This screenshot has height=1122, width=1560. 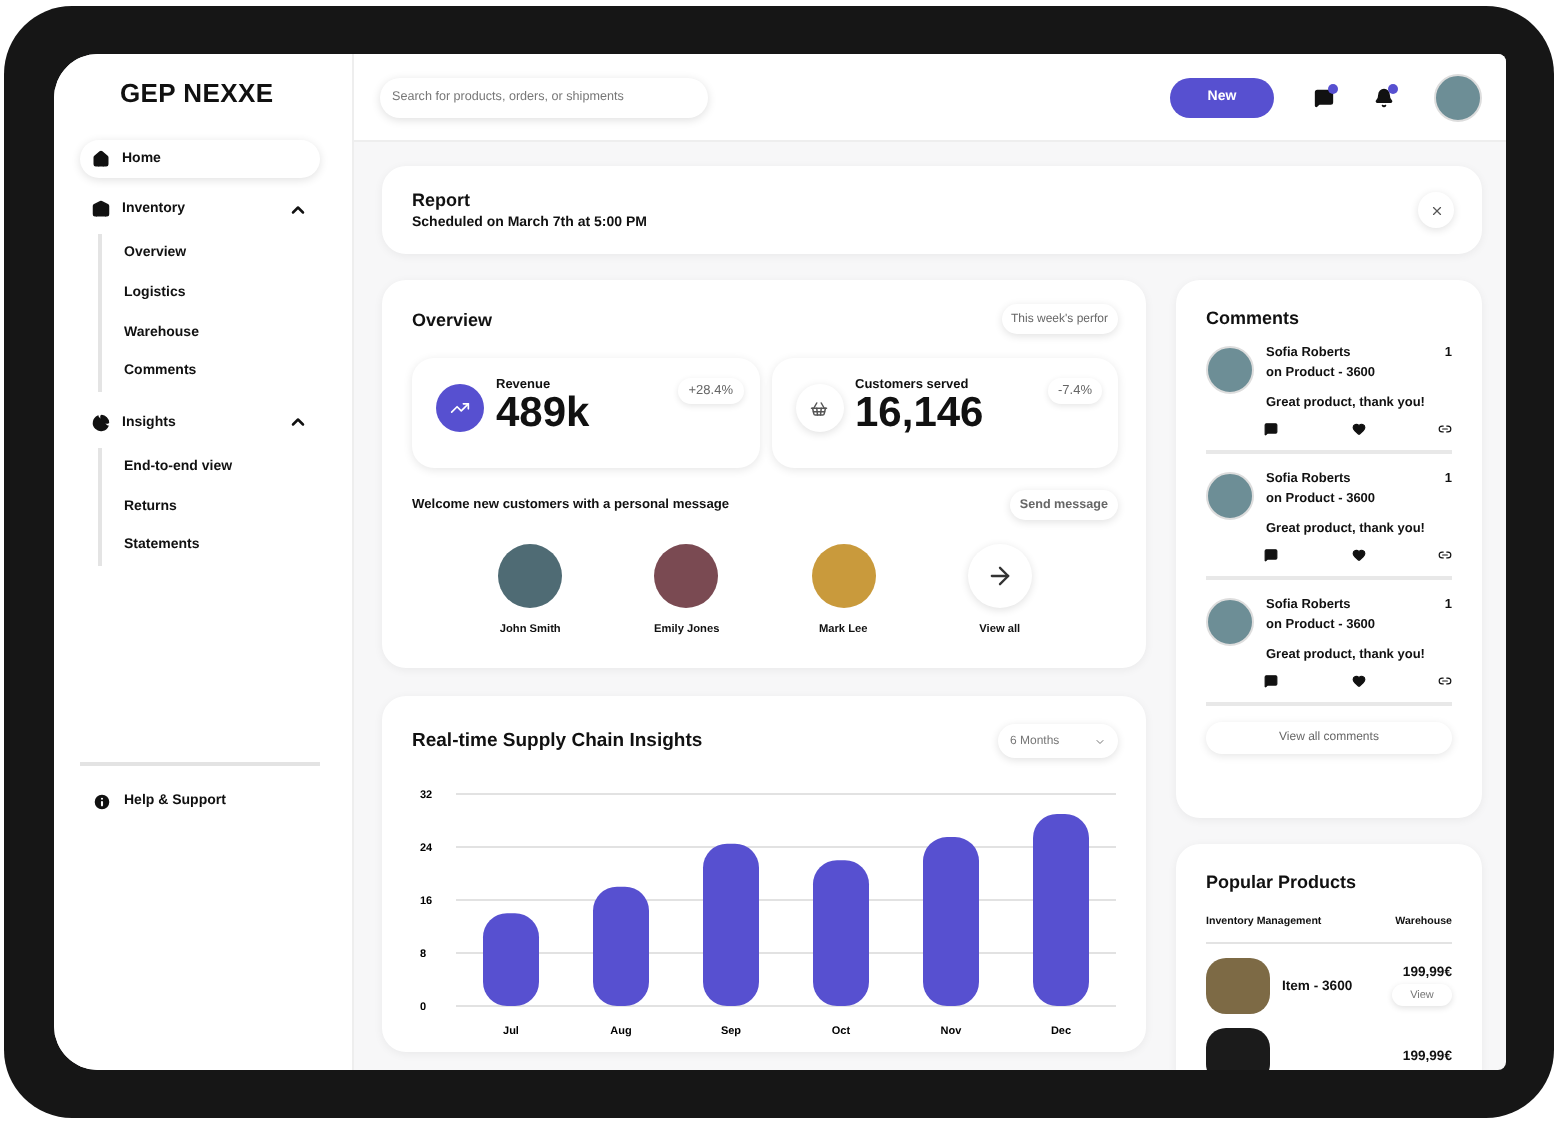 I want to click on card-title: Overview, so click(x=452, y=319).